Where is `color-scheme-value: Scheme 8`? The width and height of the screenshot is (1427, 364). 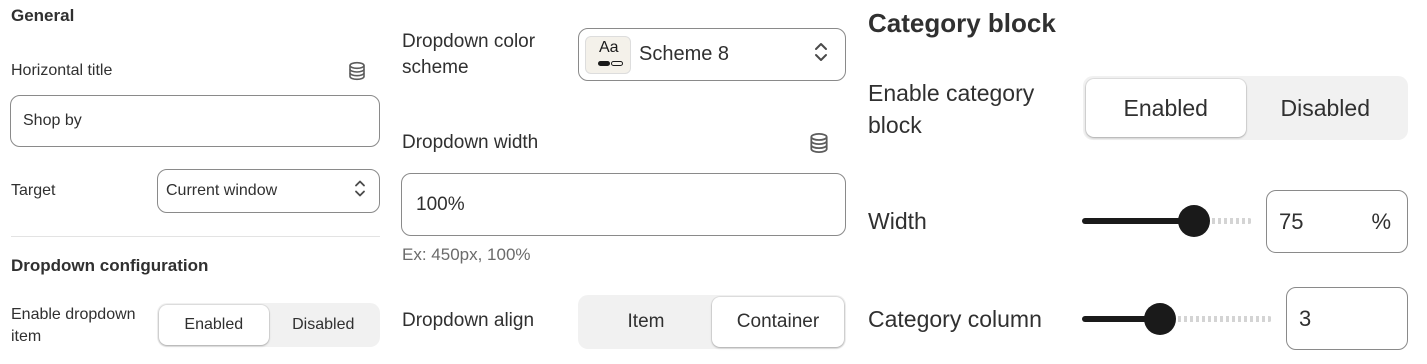
color-scheme-value: Scheme 8 is located at coordinates (684, 54).